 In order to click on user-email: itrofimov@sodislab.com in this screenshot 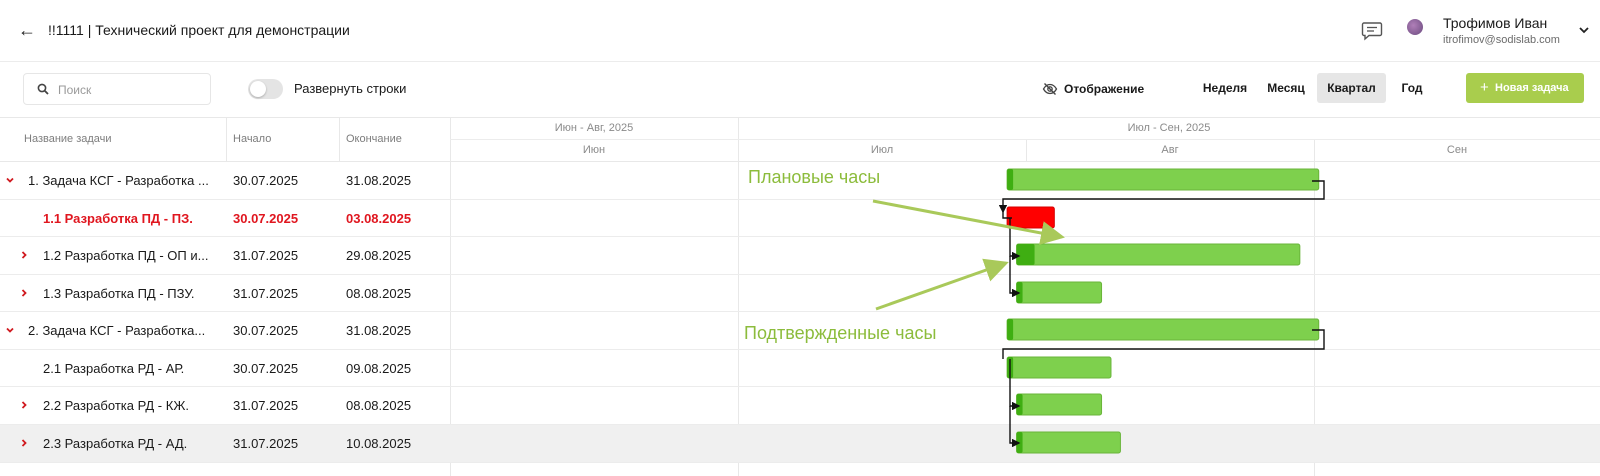, I will do `click(1501, 40)`.